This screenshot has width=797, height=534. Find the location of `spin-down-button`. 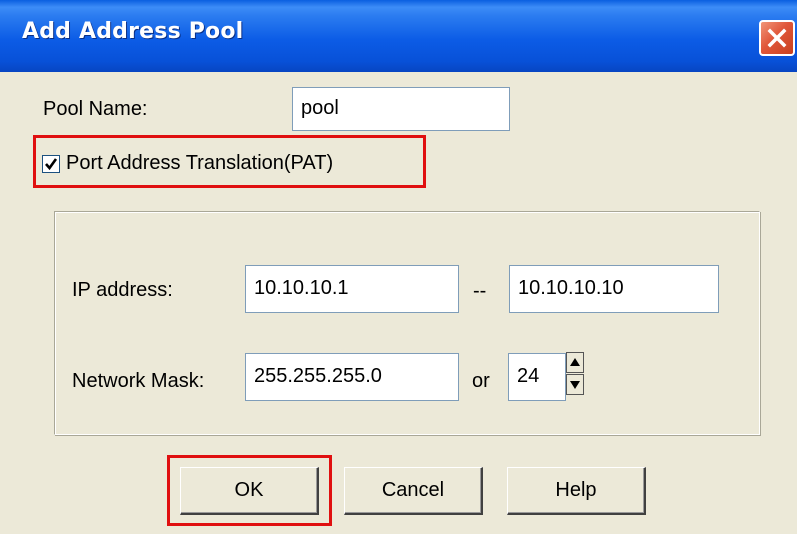

spin-down-button is located at coordinates (575, 384).